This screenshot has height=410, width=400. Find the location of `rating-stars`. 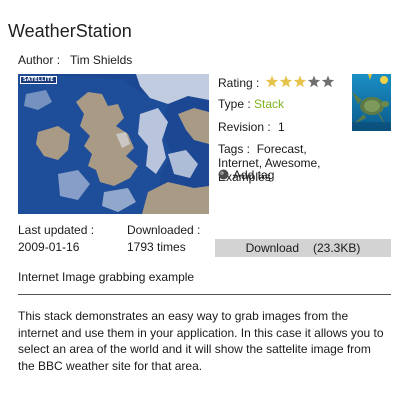

rating-stars is located at coordinates (306, 82).